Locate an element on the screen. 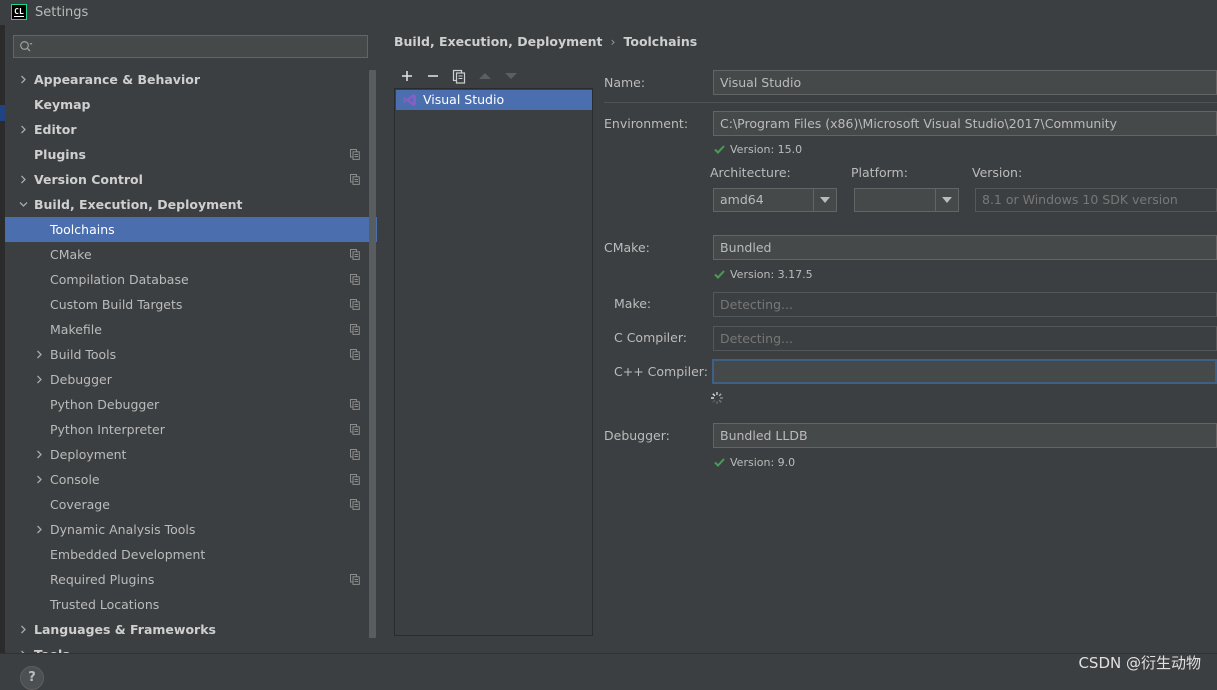 This screenshot has width=1217, height=690. sidebar-item-label: Keymap is located at coordinates (62, 104).